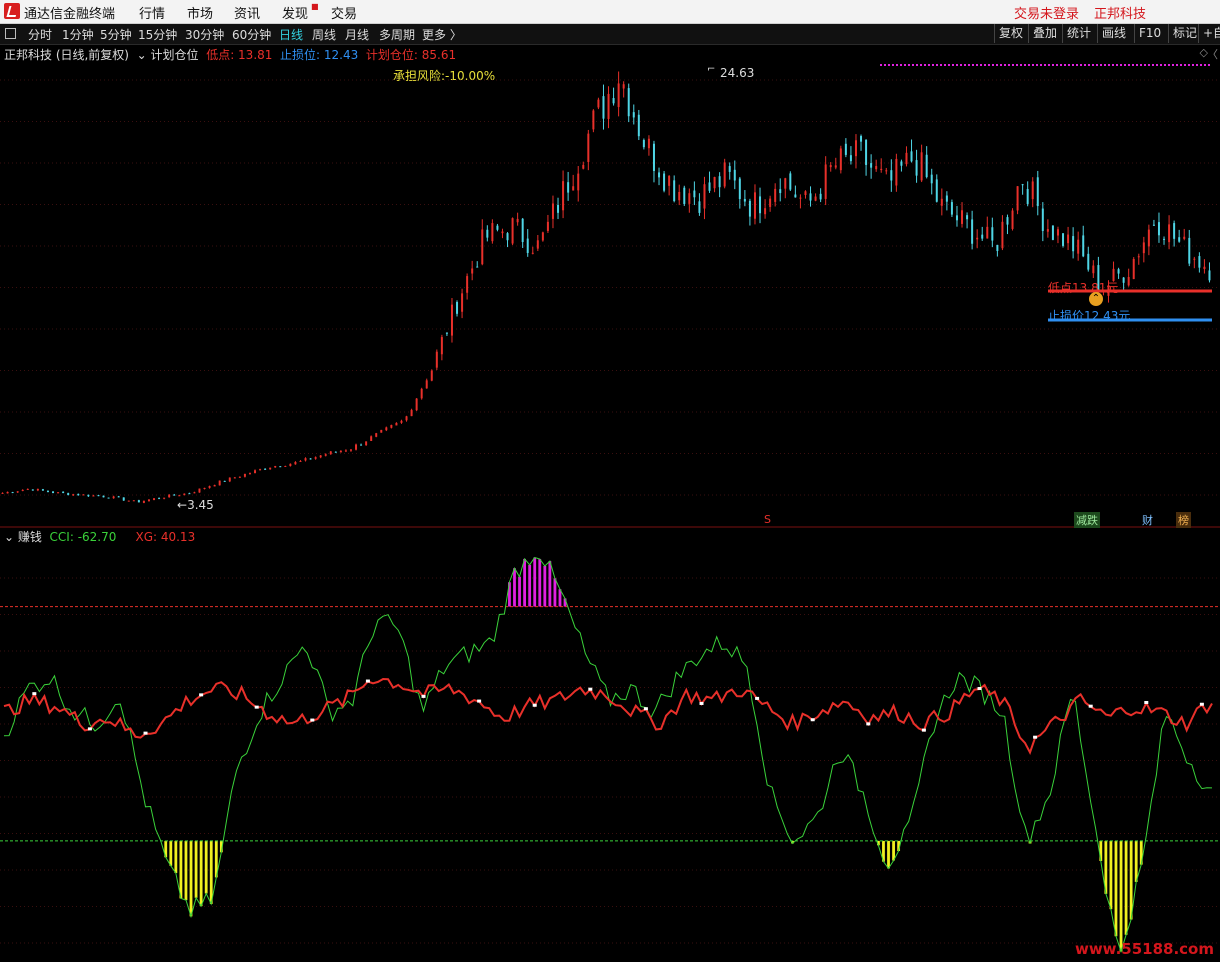 The width and height of the screenshot is (1220, 962). Describe the element at coordinates (767, 519) in the screenshot. I see `s-marker: S` at that location.